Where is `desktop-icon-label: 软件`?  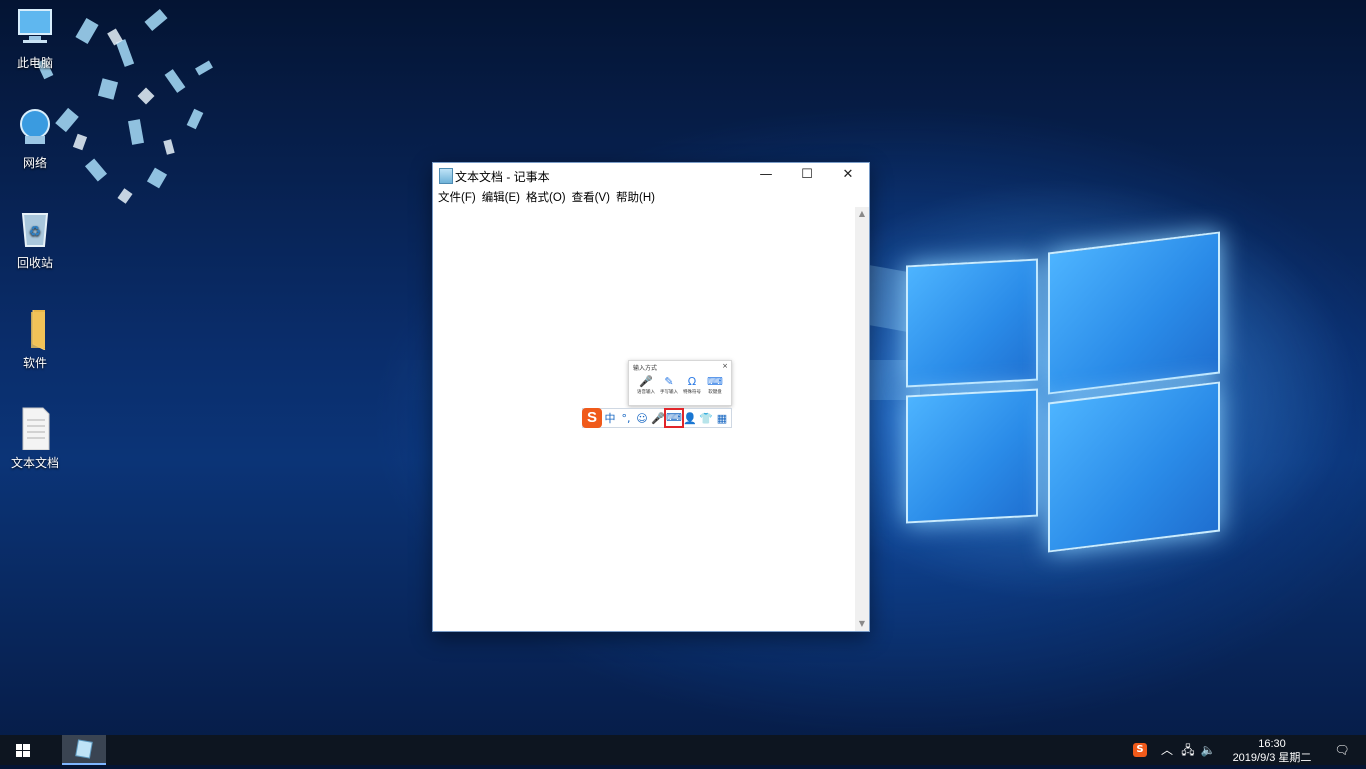 desktop-icon-label: 软件 is located at coordinates (34, 363).